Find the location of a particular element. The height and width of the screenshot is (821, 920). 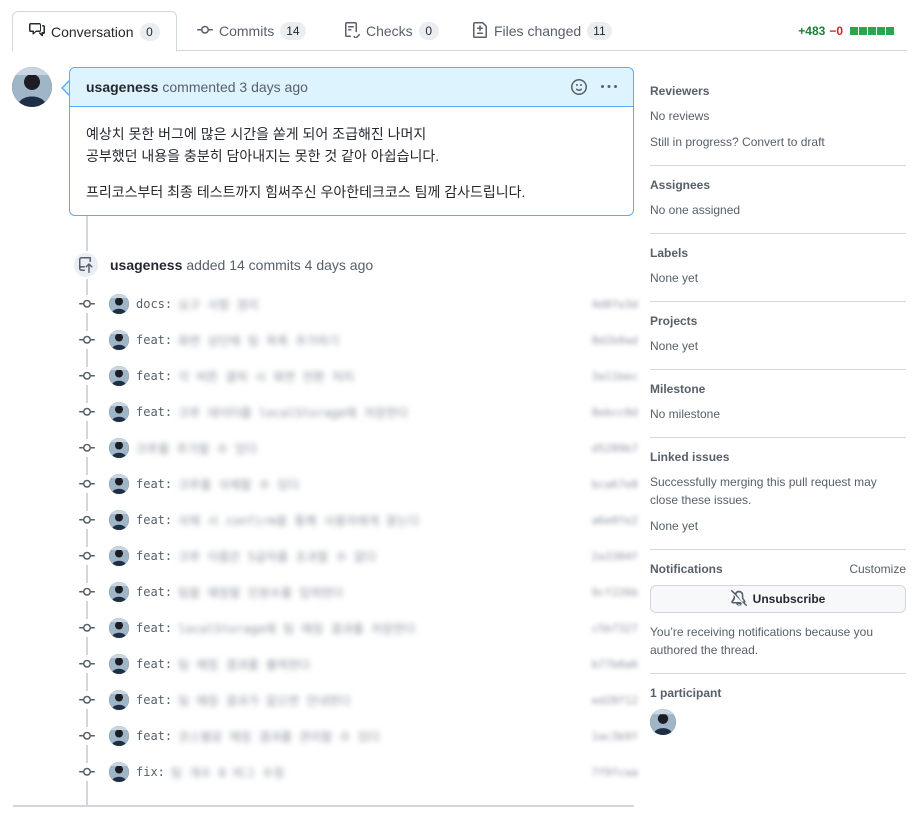

commit-row: feat: 크루를 삭제할 수 있다 bca67e8 is located at coordinates (358, 484).